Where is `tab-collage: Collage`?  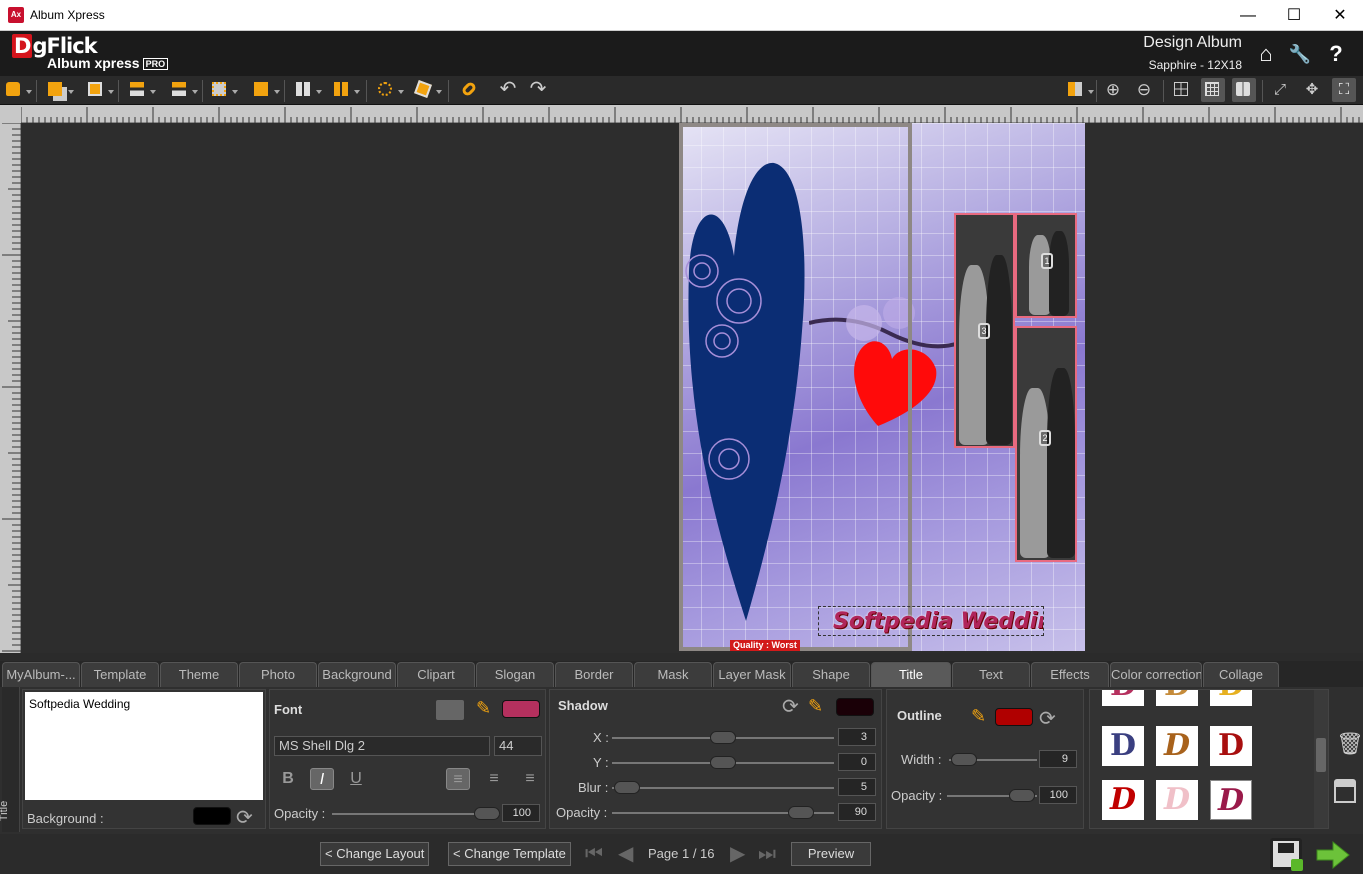 tab-collage: Collage is located at coordinates (1241, 674).